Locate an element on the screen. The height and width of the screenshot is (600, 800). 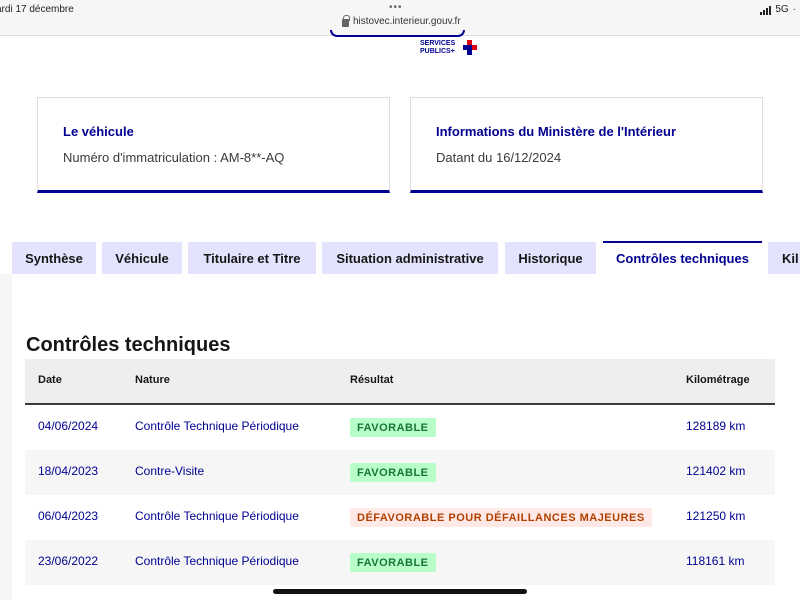
cell-km: 121250 km is located at coordinates (716, 516).